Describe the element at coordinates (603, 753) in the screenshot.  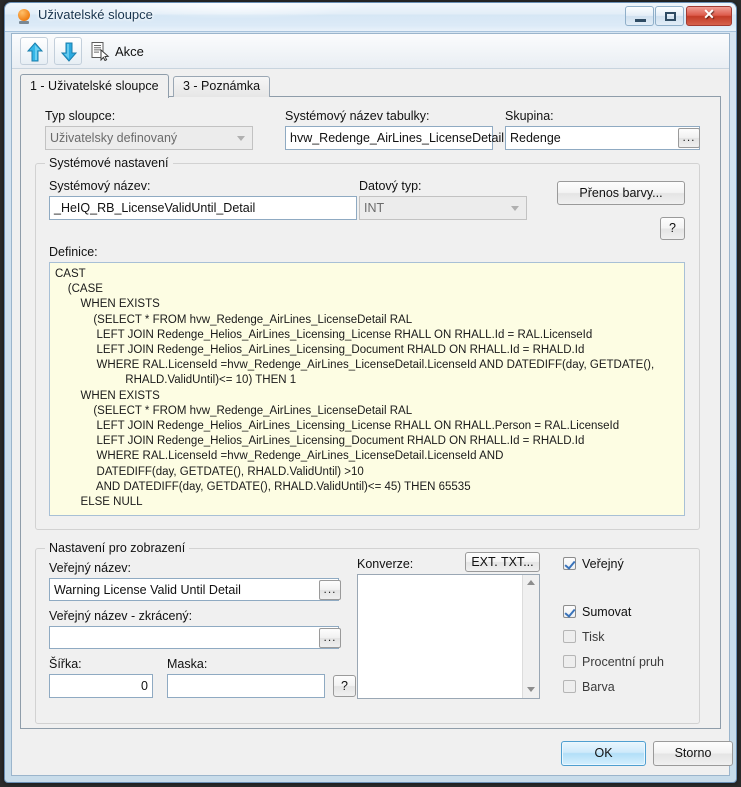
I see `ok-button: OK` at that location.